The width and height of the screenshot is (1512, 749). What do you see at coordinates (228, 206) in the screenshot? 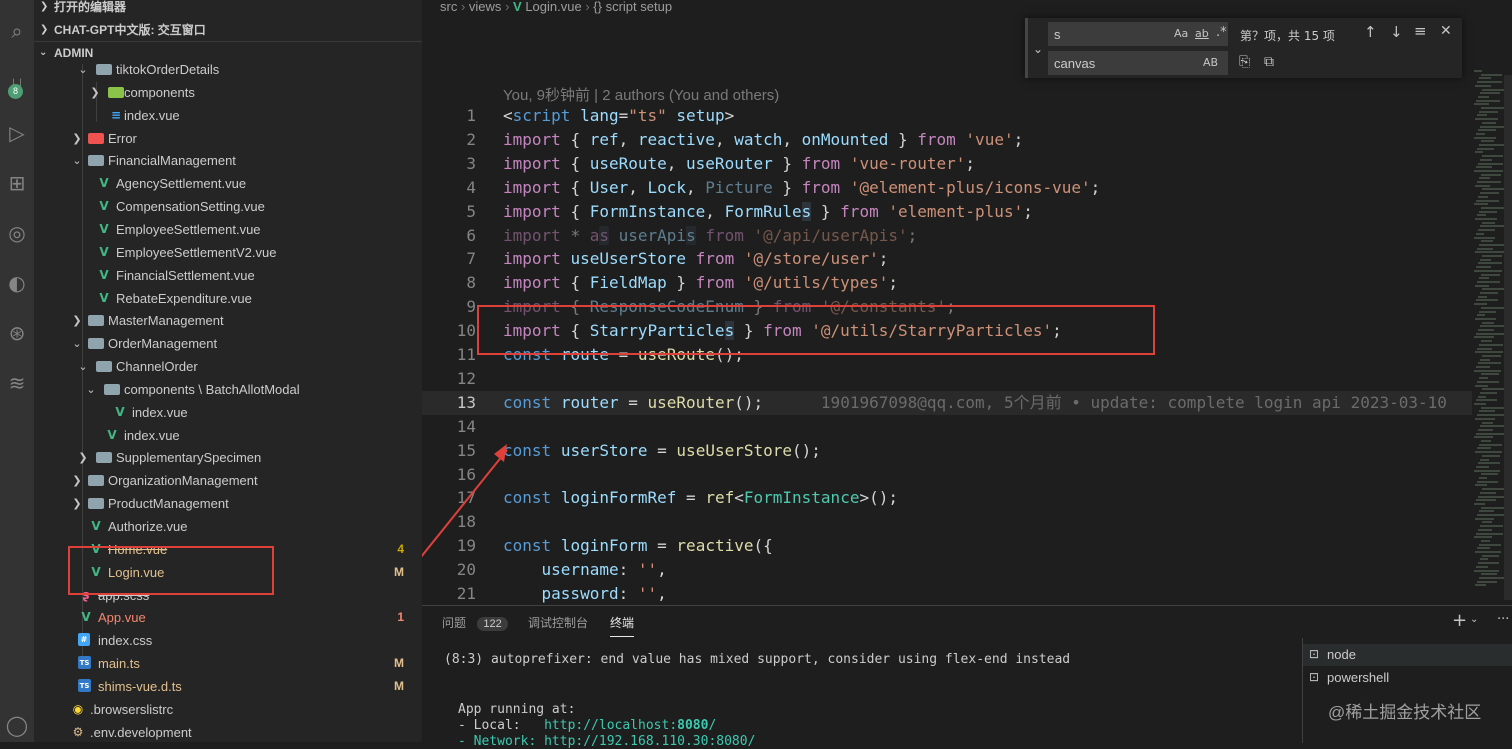
I see `tree-file: V CompensationSetting.vue` at bounding box center [228, 206].